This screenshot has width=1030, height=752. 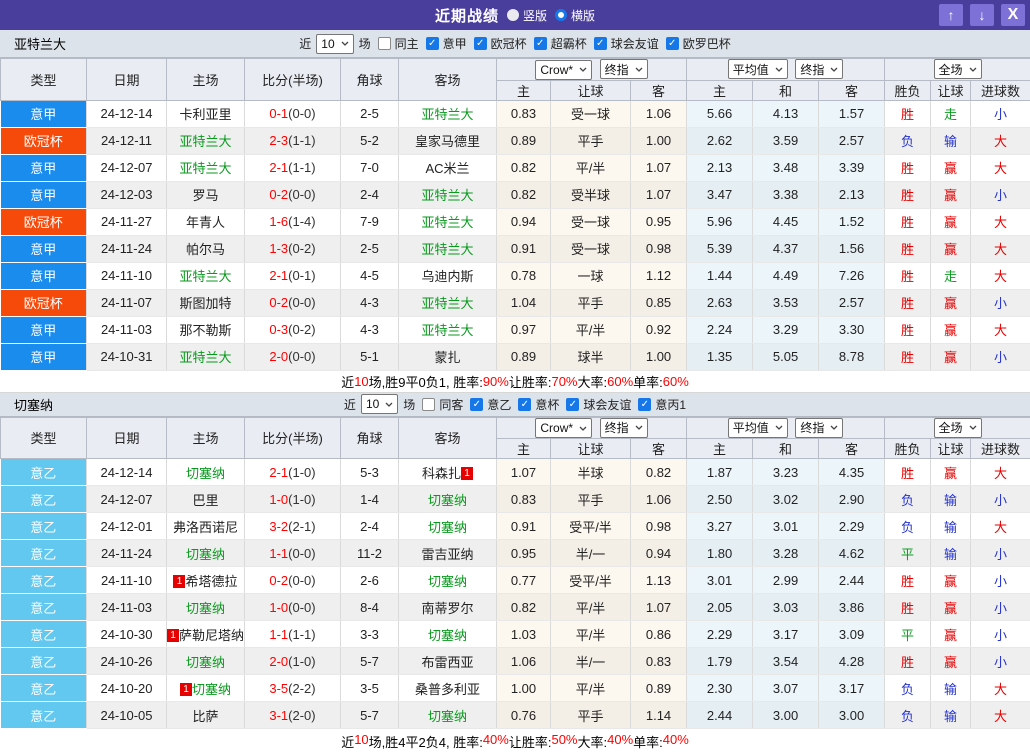 I want to click on home-team: 1切塞纳, so click(x=206, y=688).